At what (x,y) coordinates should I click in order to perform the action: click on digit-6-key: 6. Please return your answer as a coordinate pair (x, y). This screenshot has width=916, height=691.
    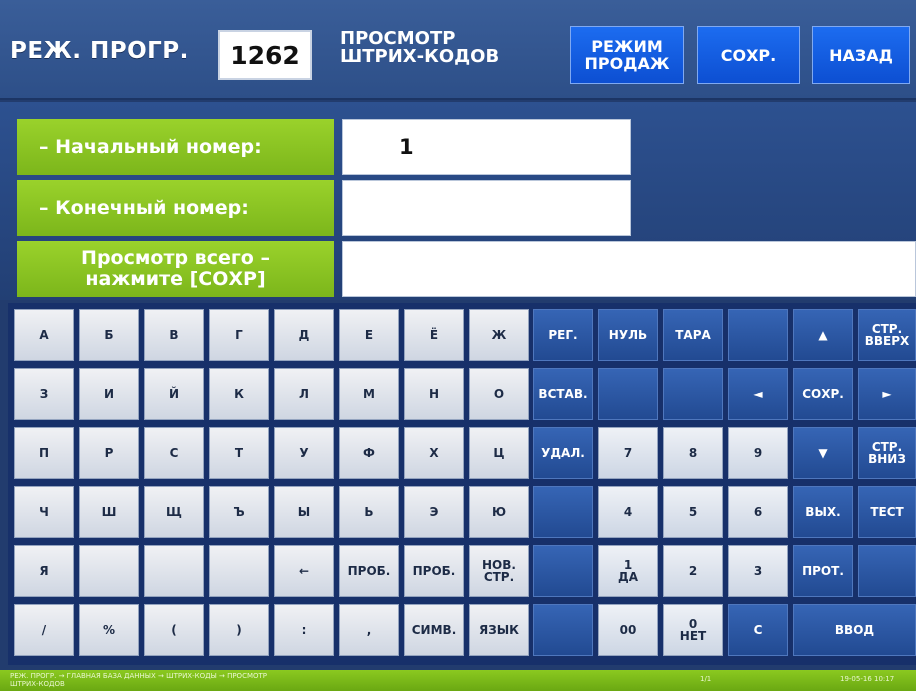
    Looking at the image, I should click on (758, 512).